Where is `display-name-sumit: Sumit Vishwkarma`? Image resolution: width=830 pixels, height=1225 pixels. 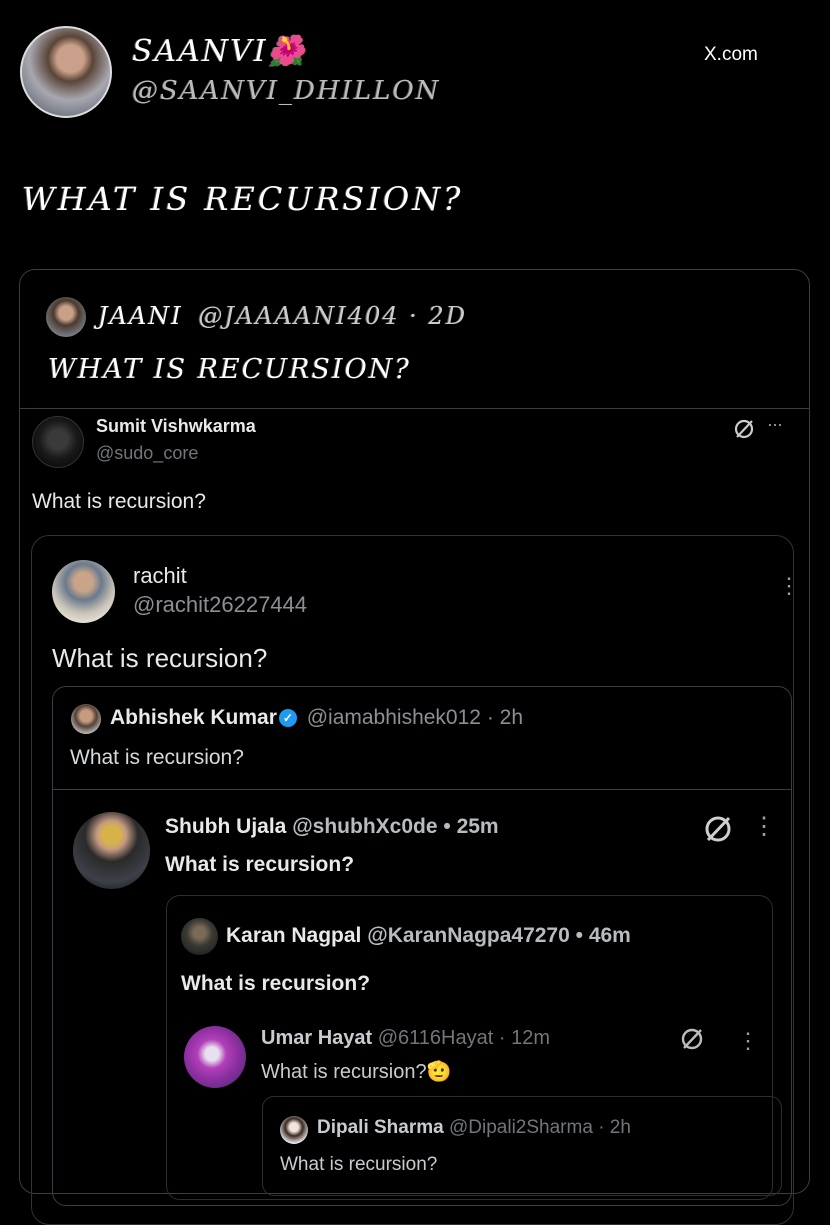 display-name-sumit: Sumit Vishwkarma is located at coordinates (176, 426).